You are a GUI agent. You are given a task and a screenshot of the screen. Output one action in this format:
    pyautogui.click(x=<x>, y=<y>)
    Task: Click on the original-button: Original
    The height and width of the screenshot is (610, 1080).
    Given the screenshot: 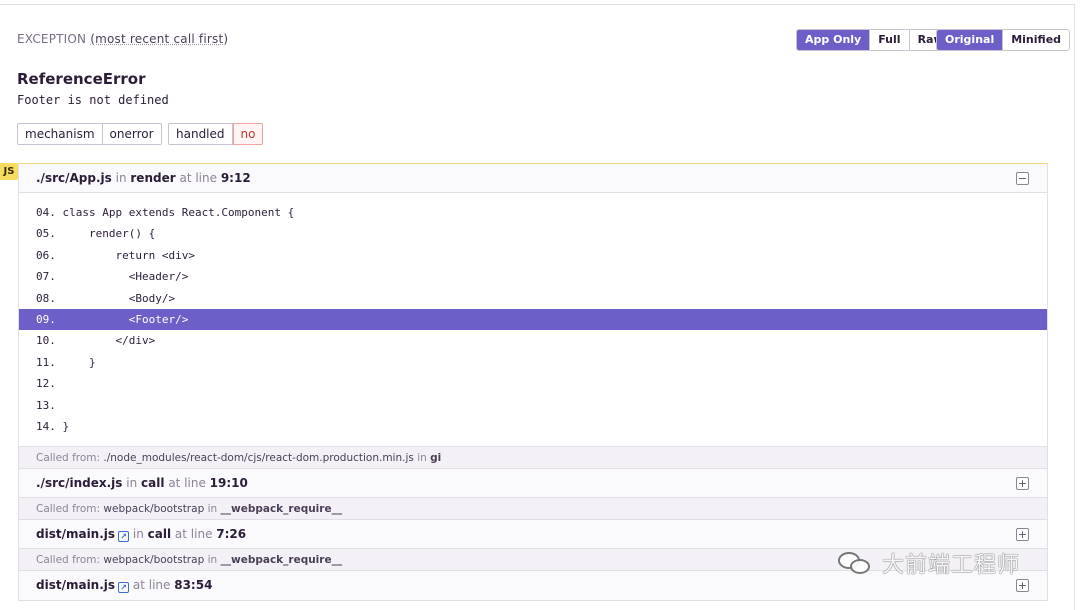 What is the action you would take?
    pyautogui.click(x=970, y=40)
    